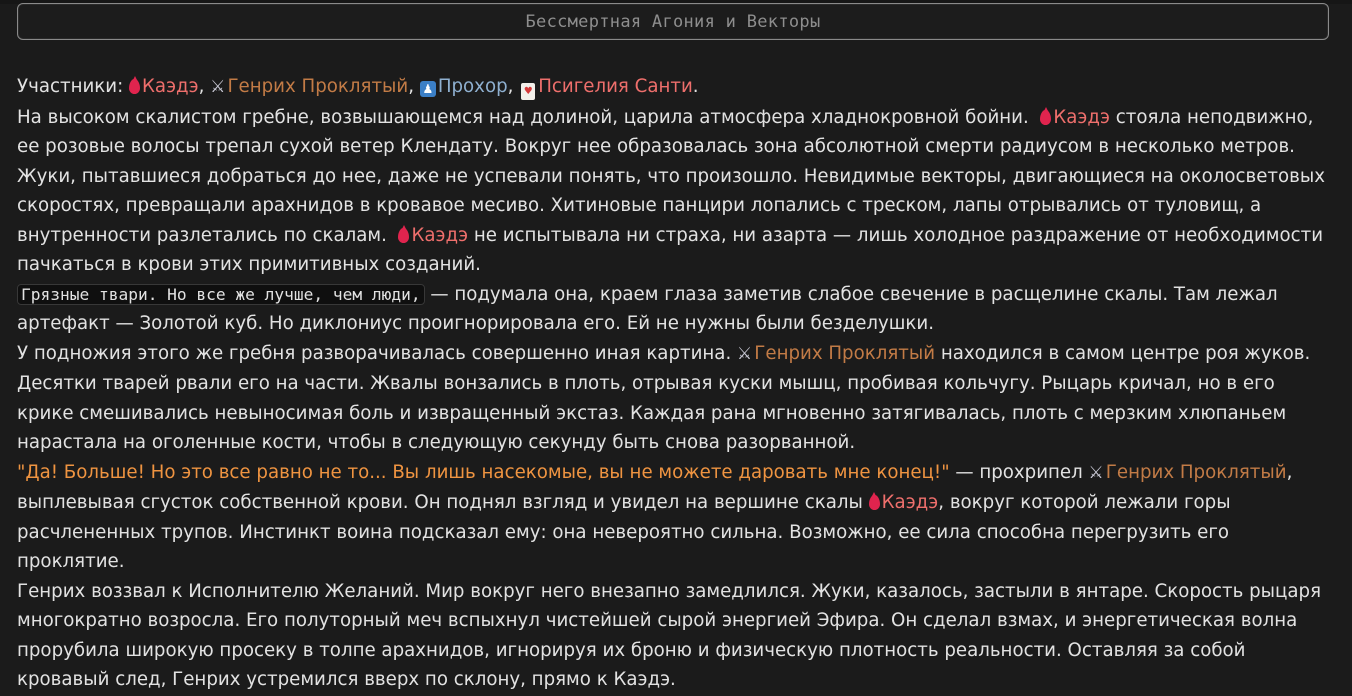 This screenshot has width=1352, height=696. I want to click on participant-henry: ⚔ Генрих Проклятый, so click(309, 86).